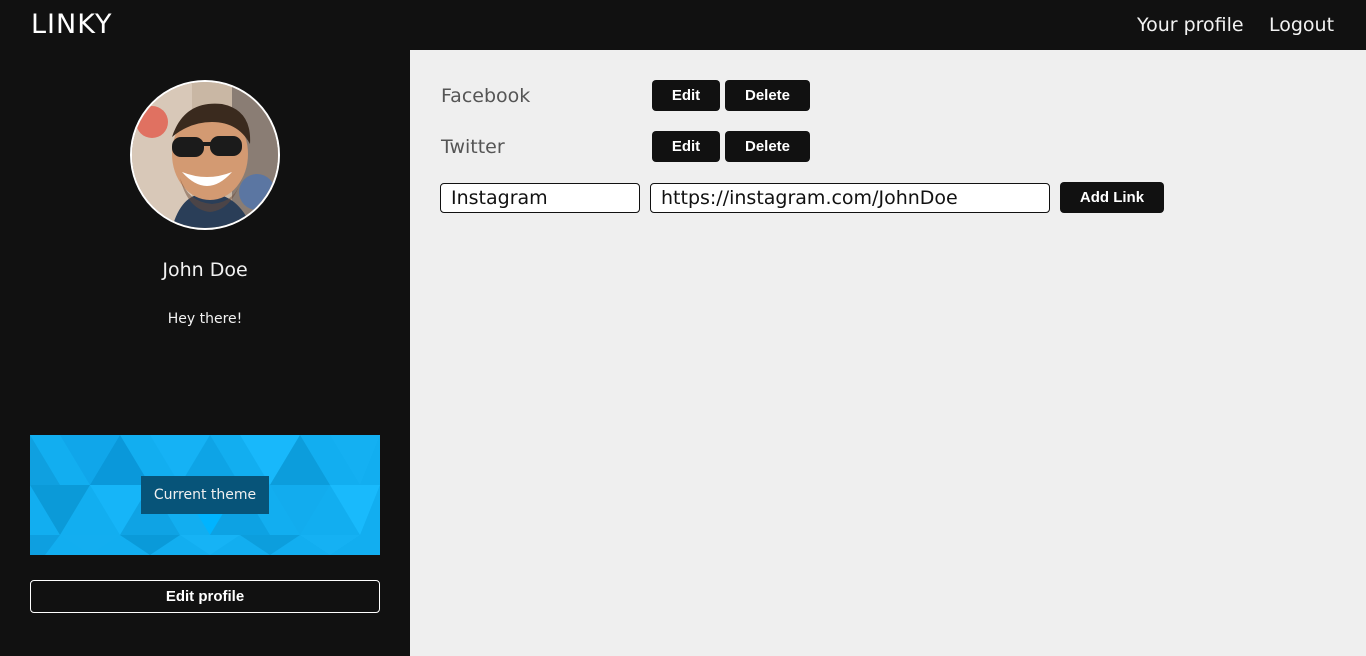 Image resolution: width=1366 pixels, height=656 pixels. I want to click on link-name-input: Instagram, so click(540, 198).